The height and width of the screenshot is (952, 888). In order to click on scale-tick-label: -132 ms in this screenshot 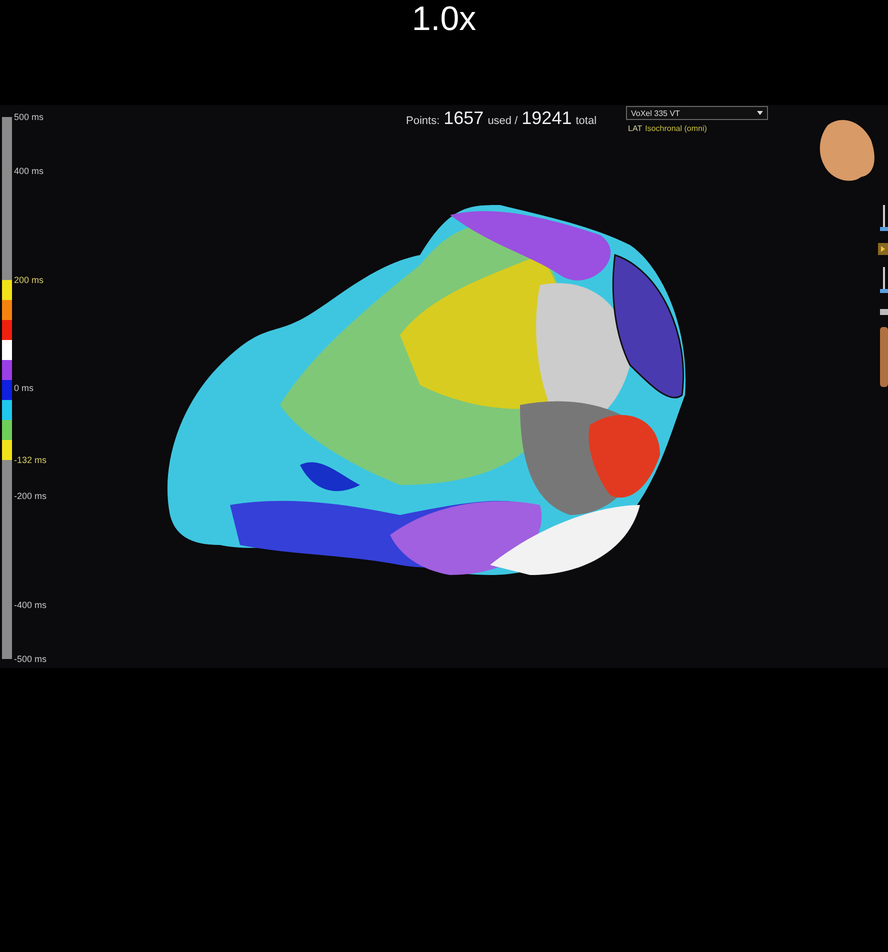, I will do `click(30, 459)`.